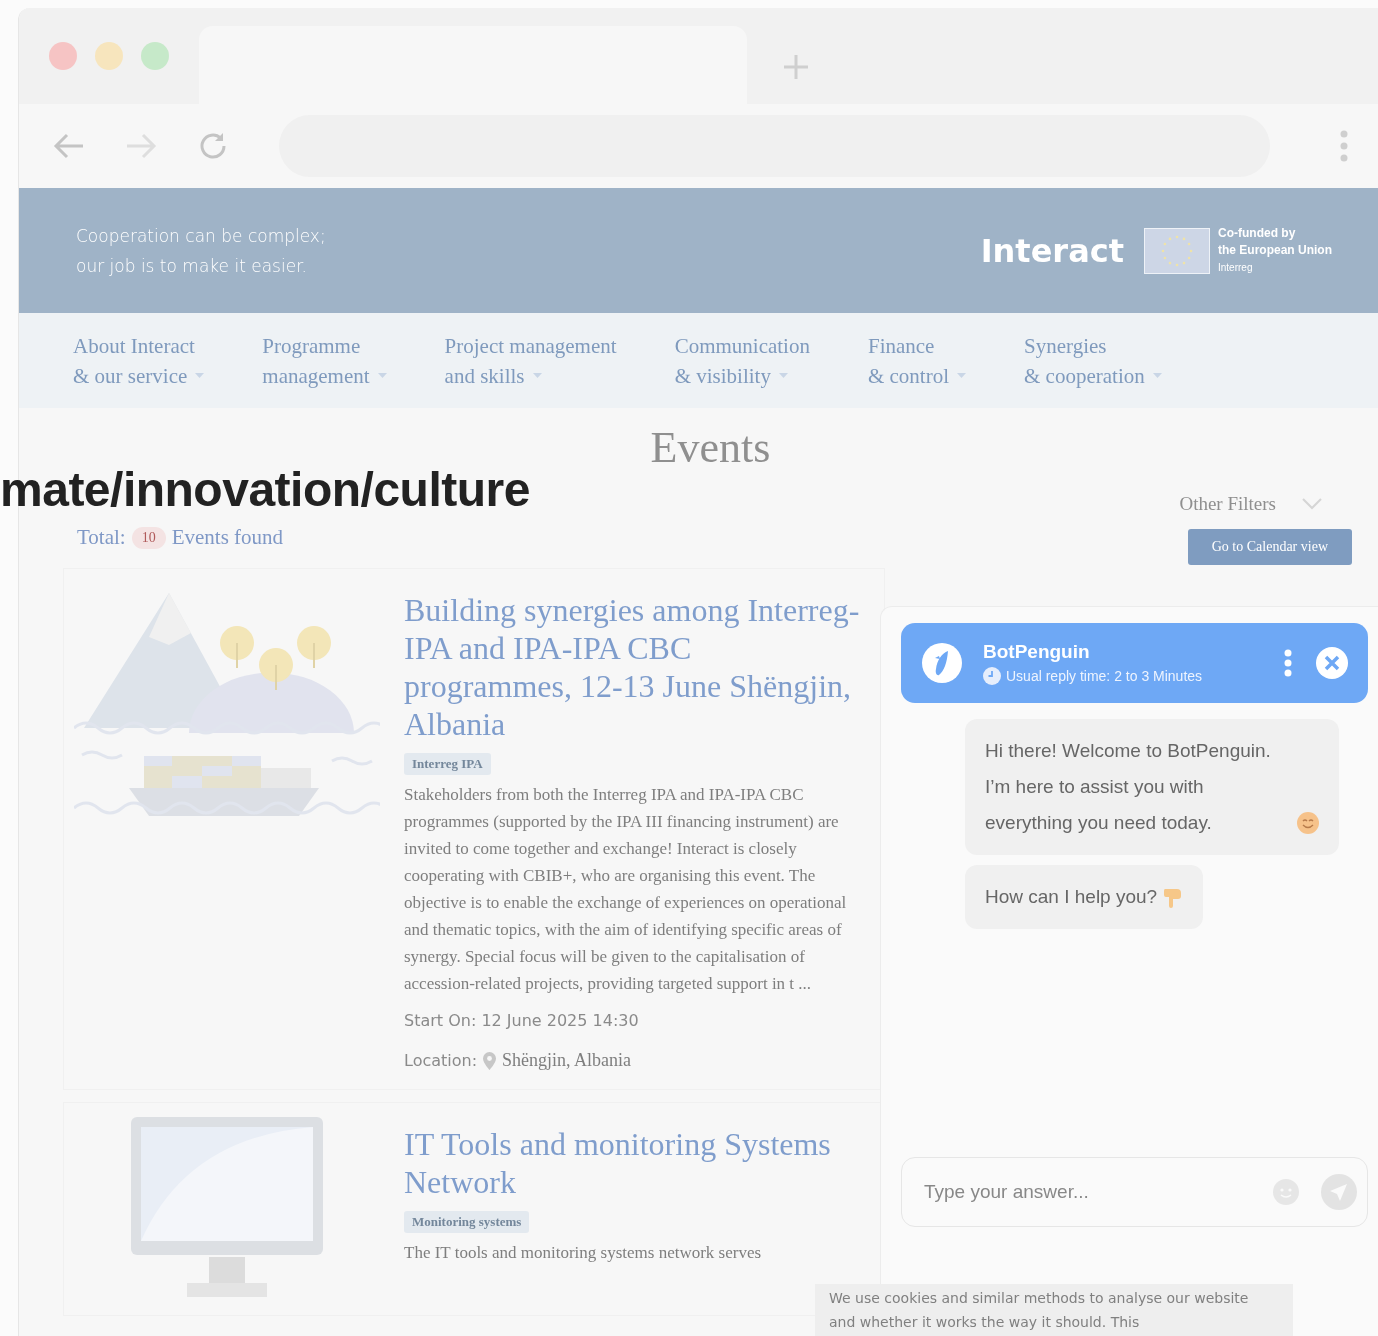 Image resolution: width=1378 pixels, height=1336 pixels. Describe the element at coordinates (1236, 268) in the screenshot. I see `funding-subtext: Interreg` at that location.